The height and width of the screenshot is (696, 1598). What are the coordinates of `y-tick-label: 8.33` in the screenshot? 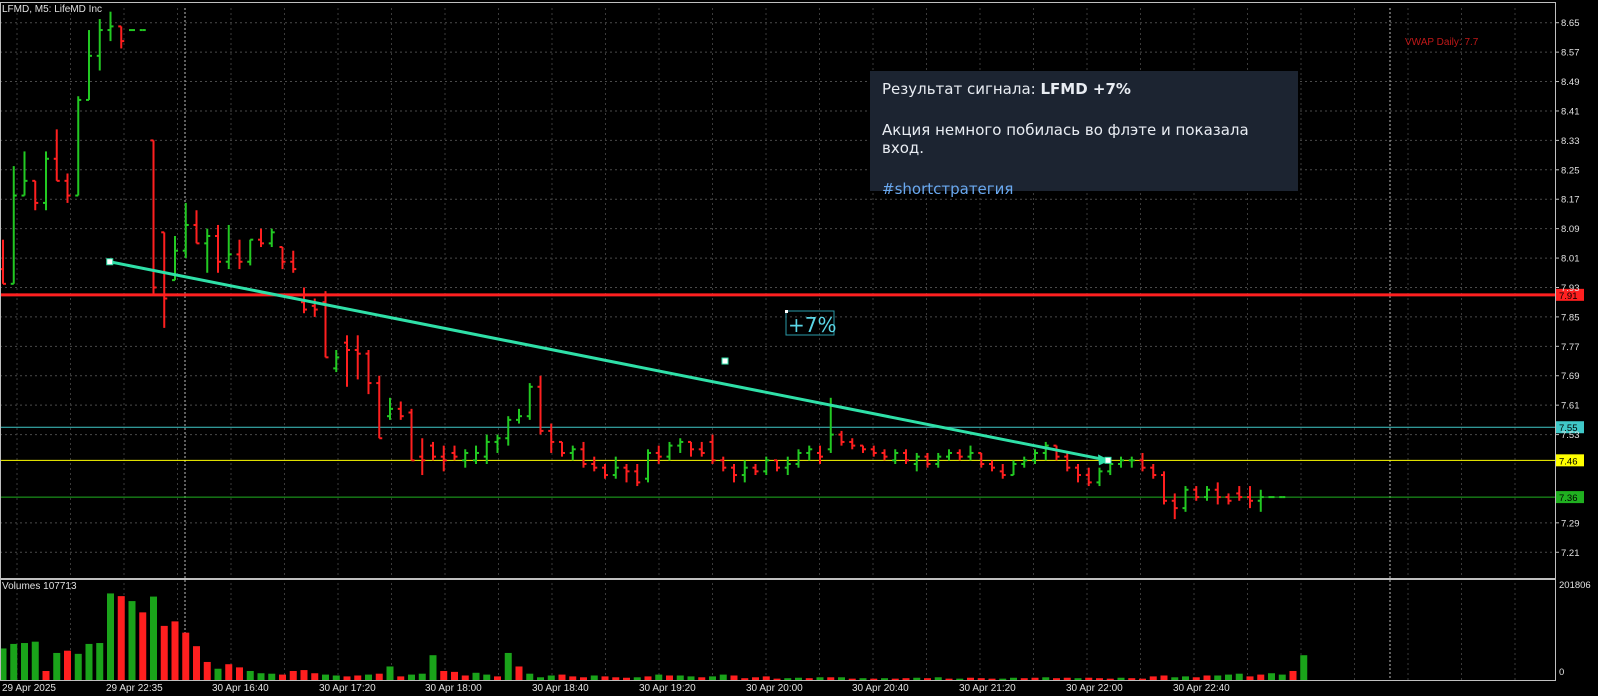 It's located at (1570, 141).